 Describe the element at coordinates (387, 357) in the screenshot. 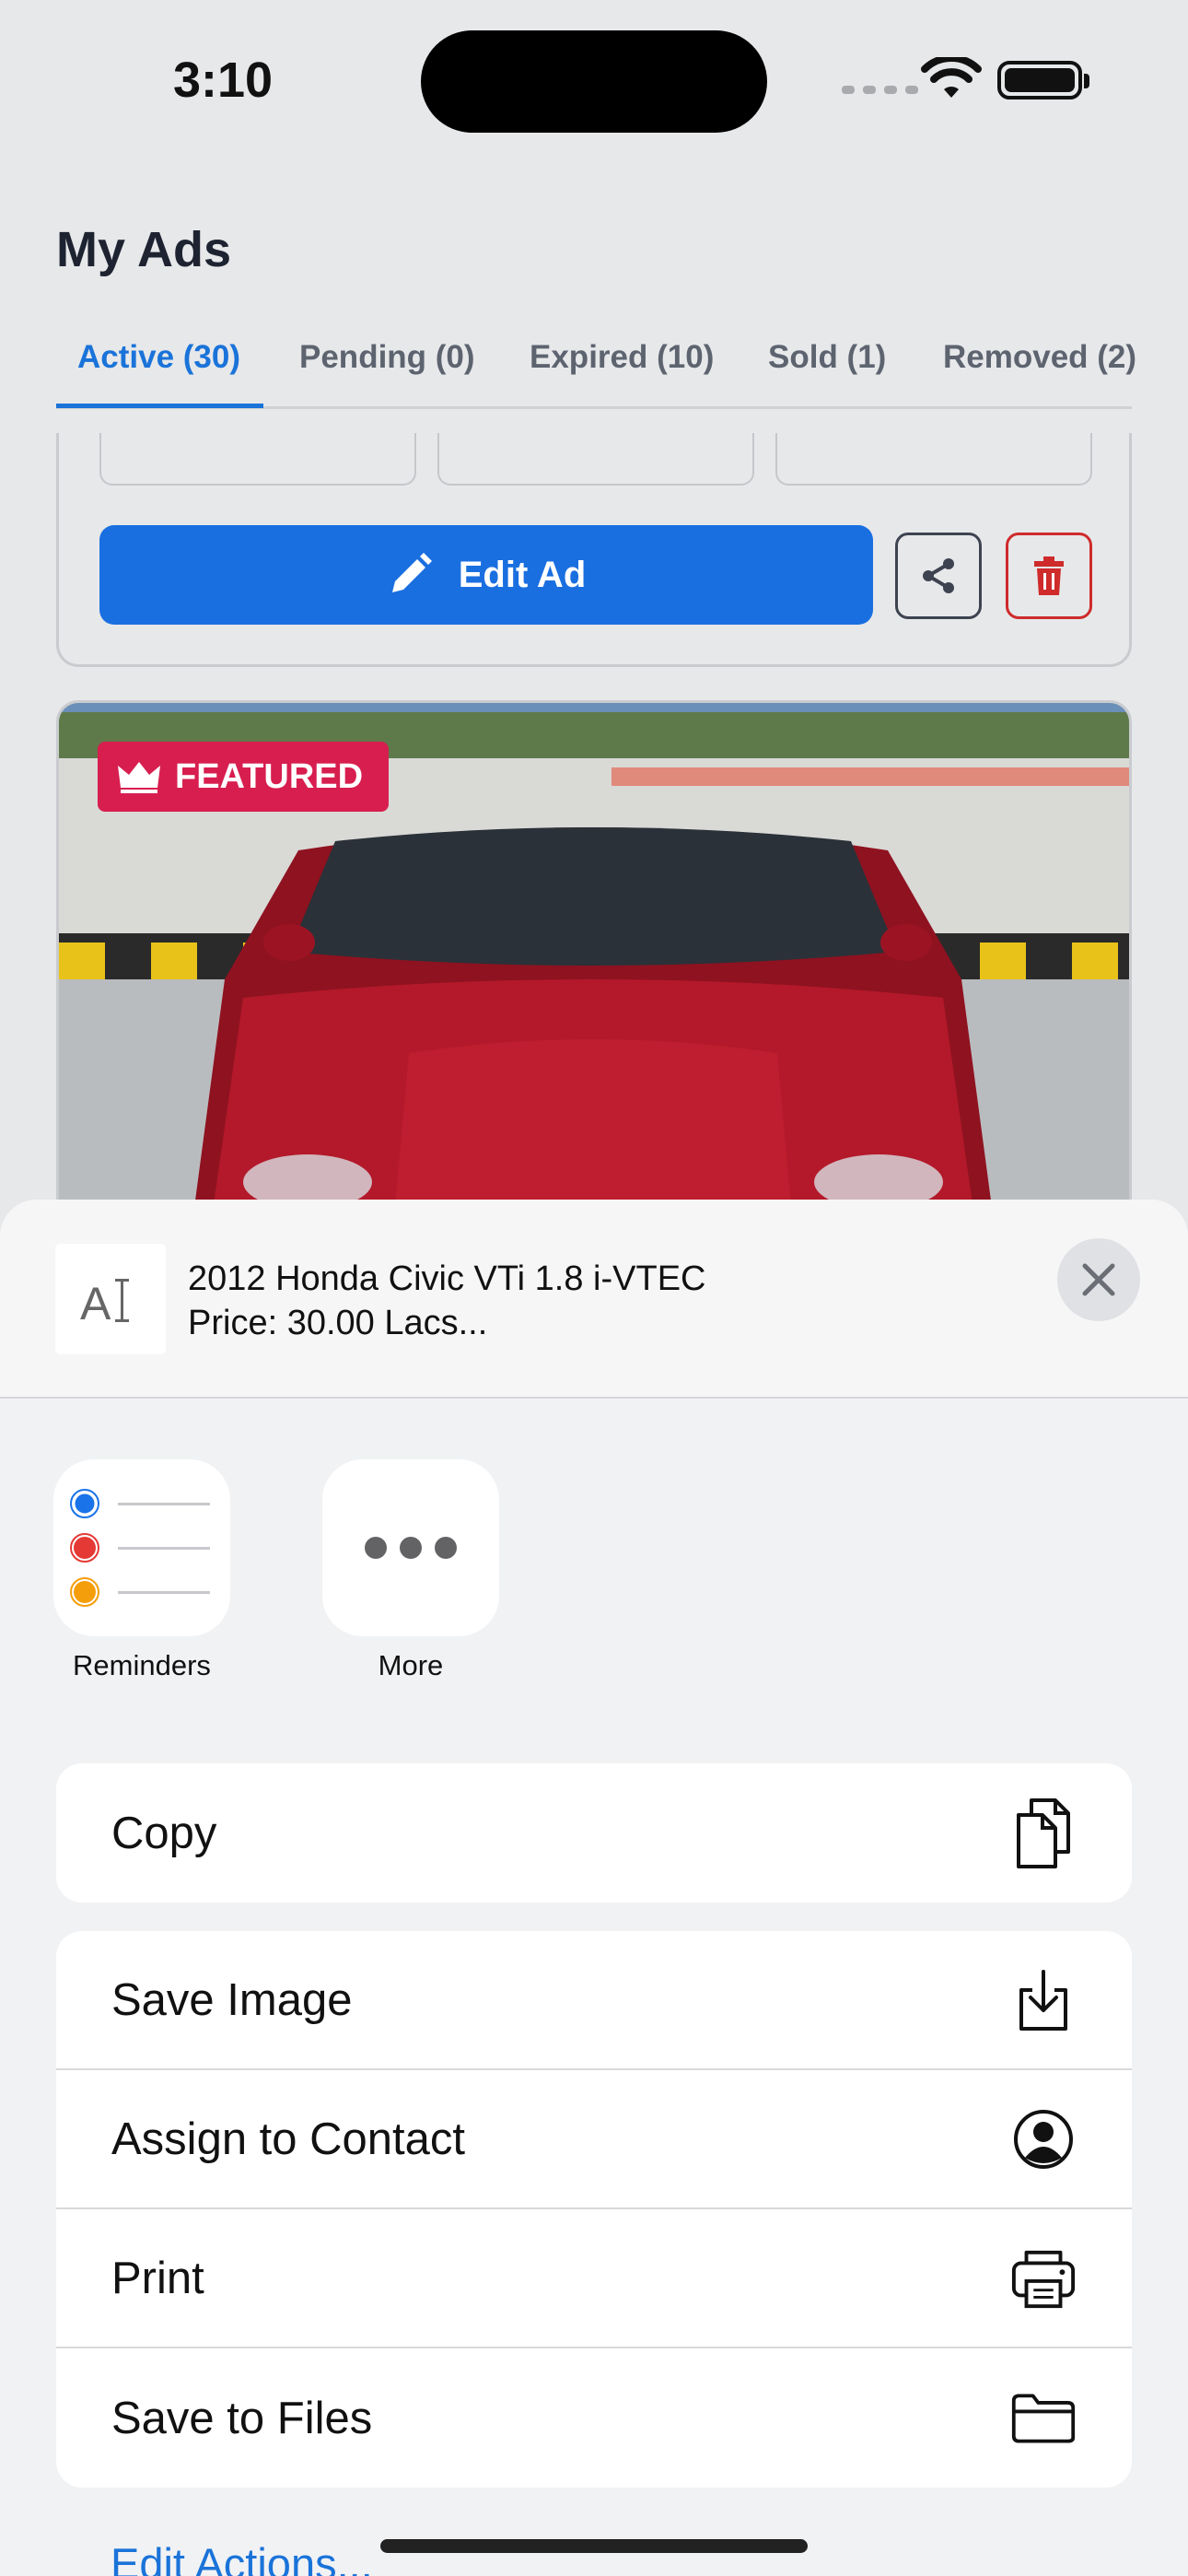

I see `tab-pending: Pending (0)` at that location.